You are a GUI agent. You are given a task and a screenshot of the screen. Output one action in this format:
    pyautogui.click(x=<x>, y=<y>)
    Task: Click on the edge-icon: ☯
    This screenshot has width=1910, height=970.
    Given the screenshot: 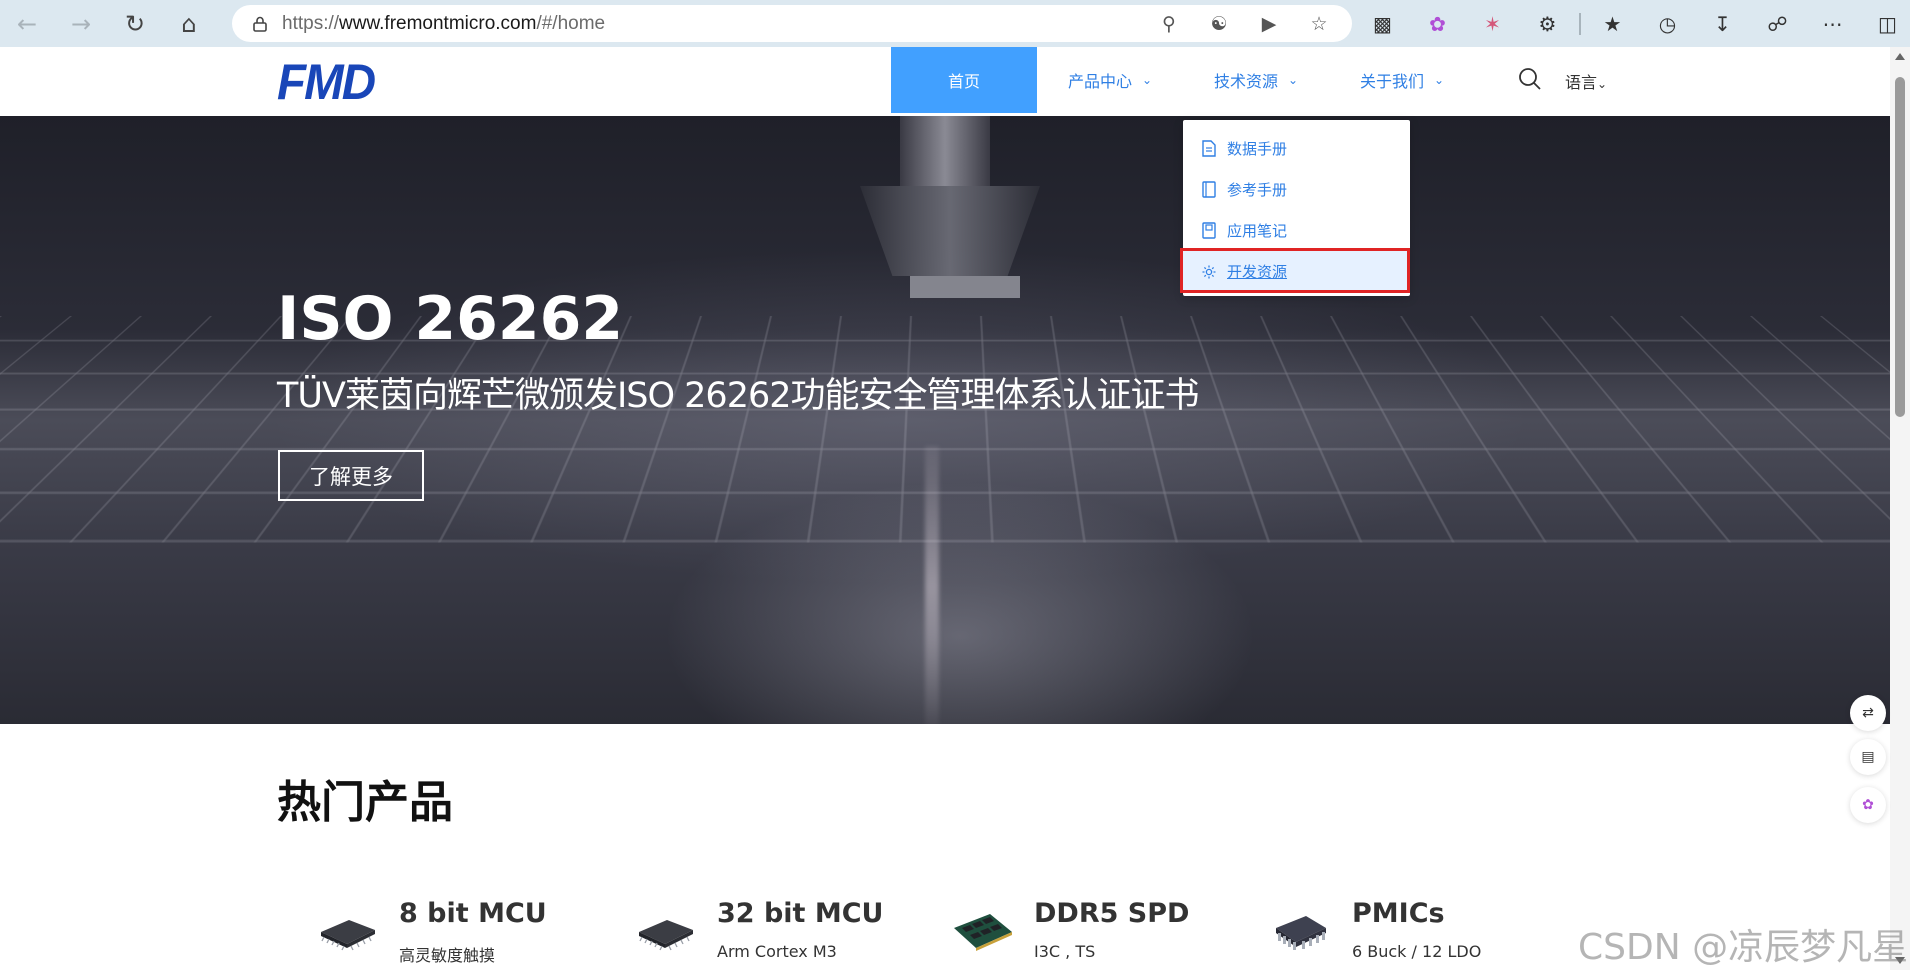 What is the action you would take?
    pyautogui.click(x=1219, y=24)
    